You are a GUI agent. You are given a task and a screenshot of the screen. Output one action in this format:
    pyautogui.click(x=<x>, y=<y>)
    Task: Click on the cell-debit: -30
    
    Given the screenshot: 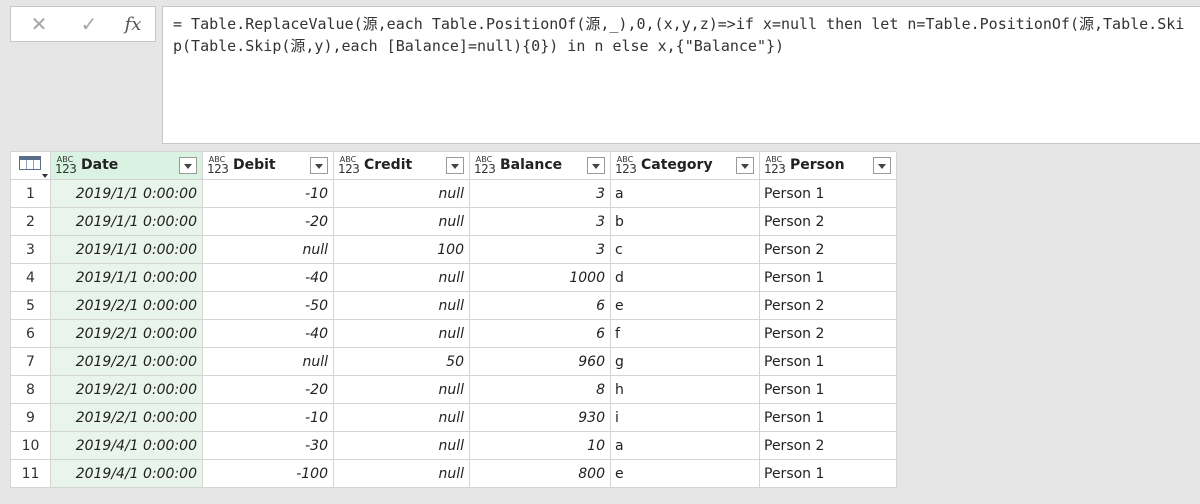 What is the action you would take?
    pyautogui.click(x=268, y=445)
    